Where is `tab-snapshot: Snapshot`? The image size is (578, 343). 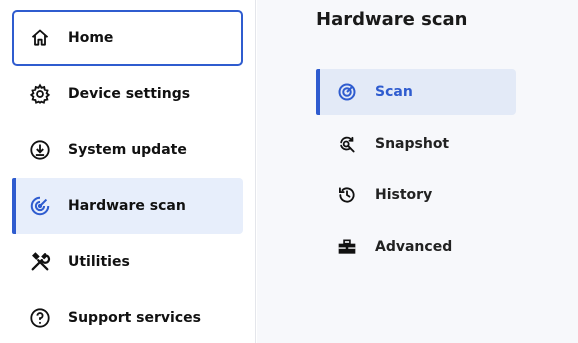
tab-snapshot: Snapshot is located at coordinates (416, 144).